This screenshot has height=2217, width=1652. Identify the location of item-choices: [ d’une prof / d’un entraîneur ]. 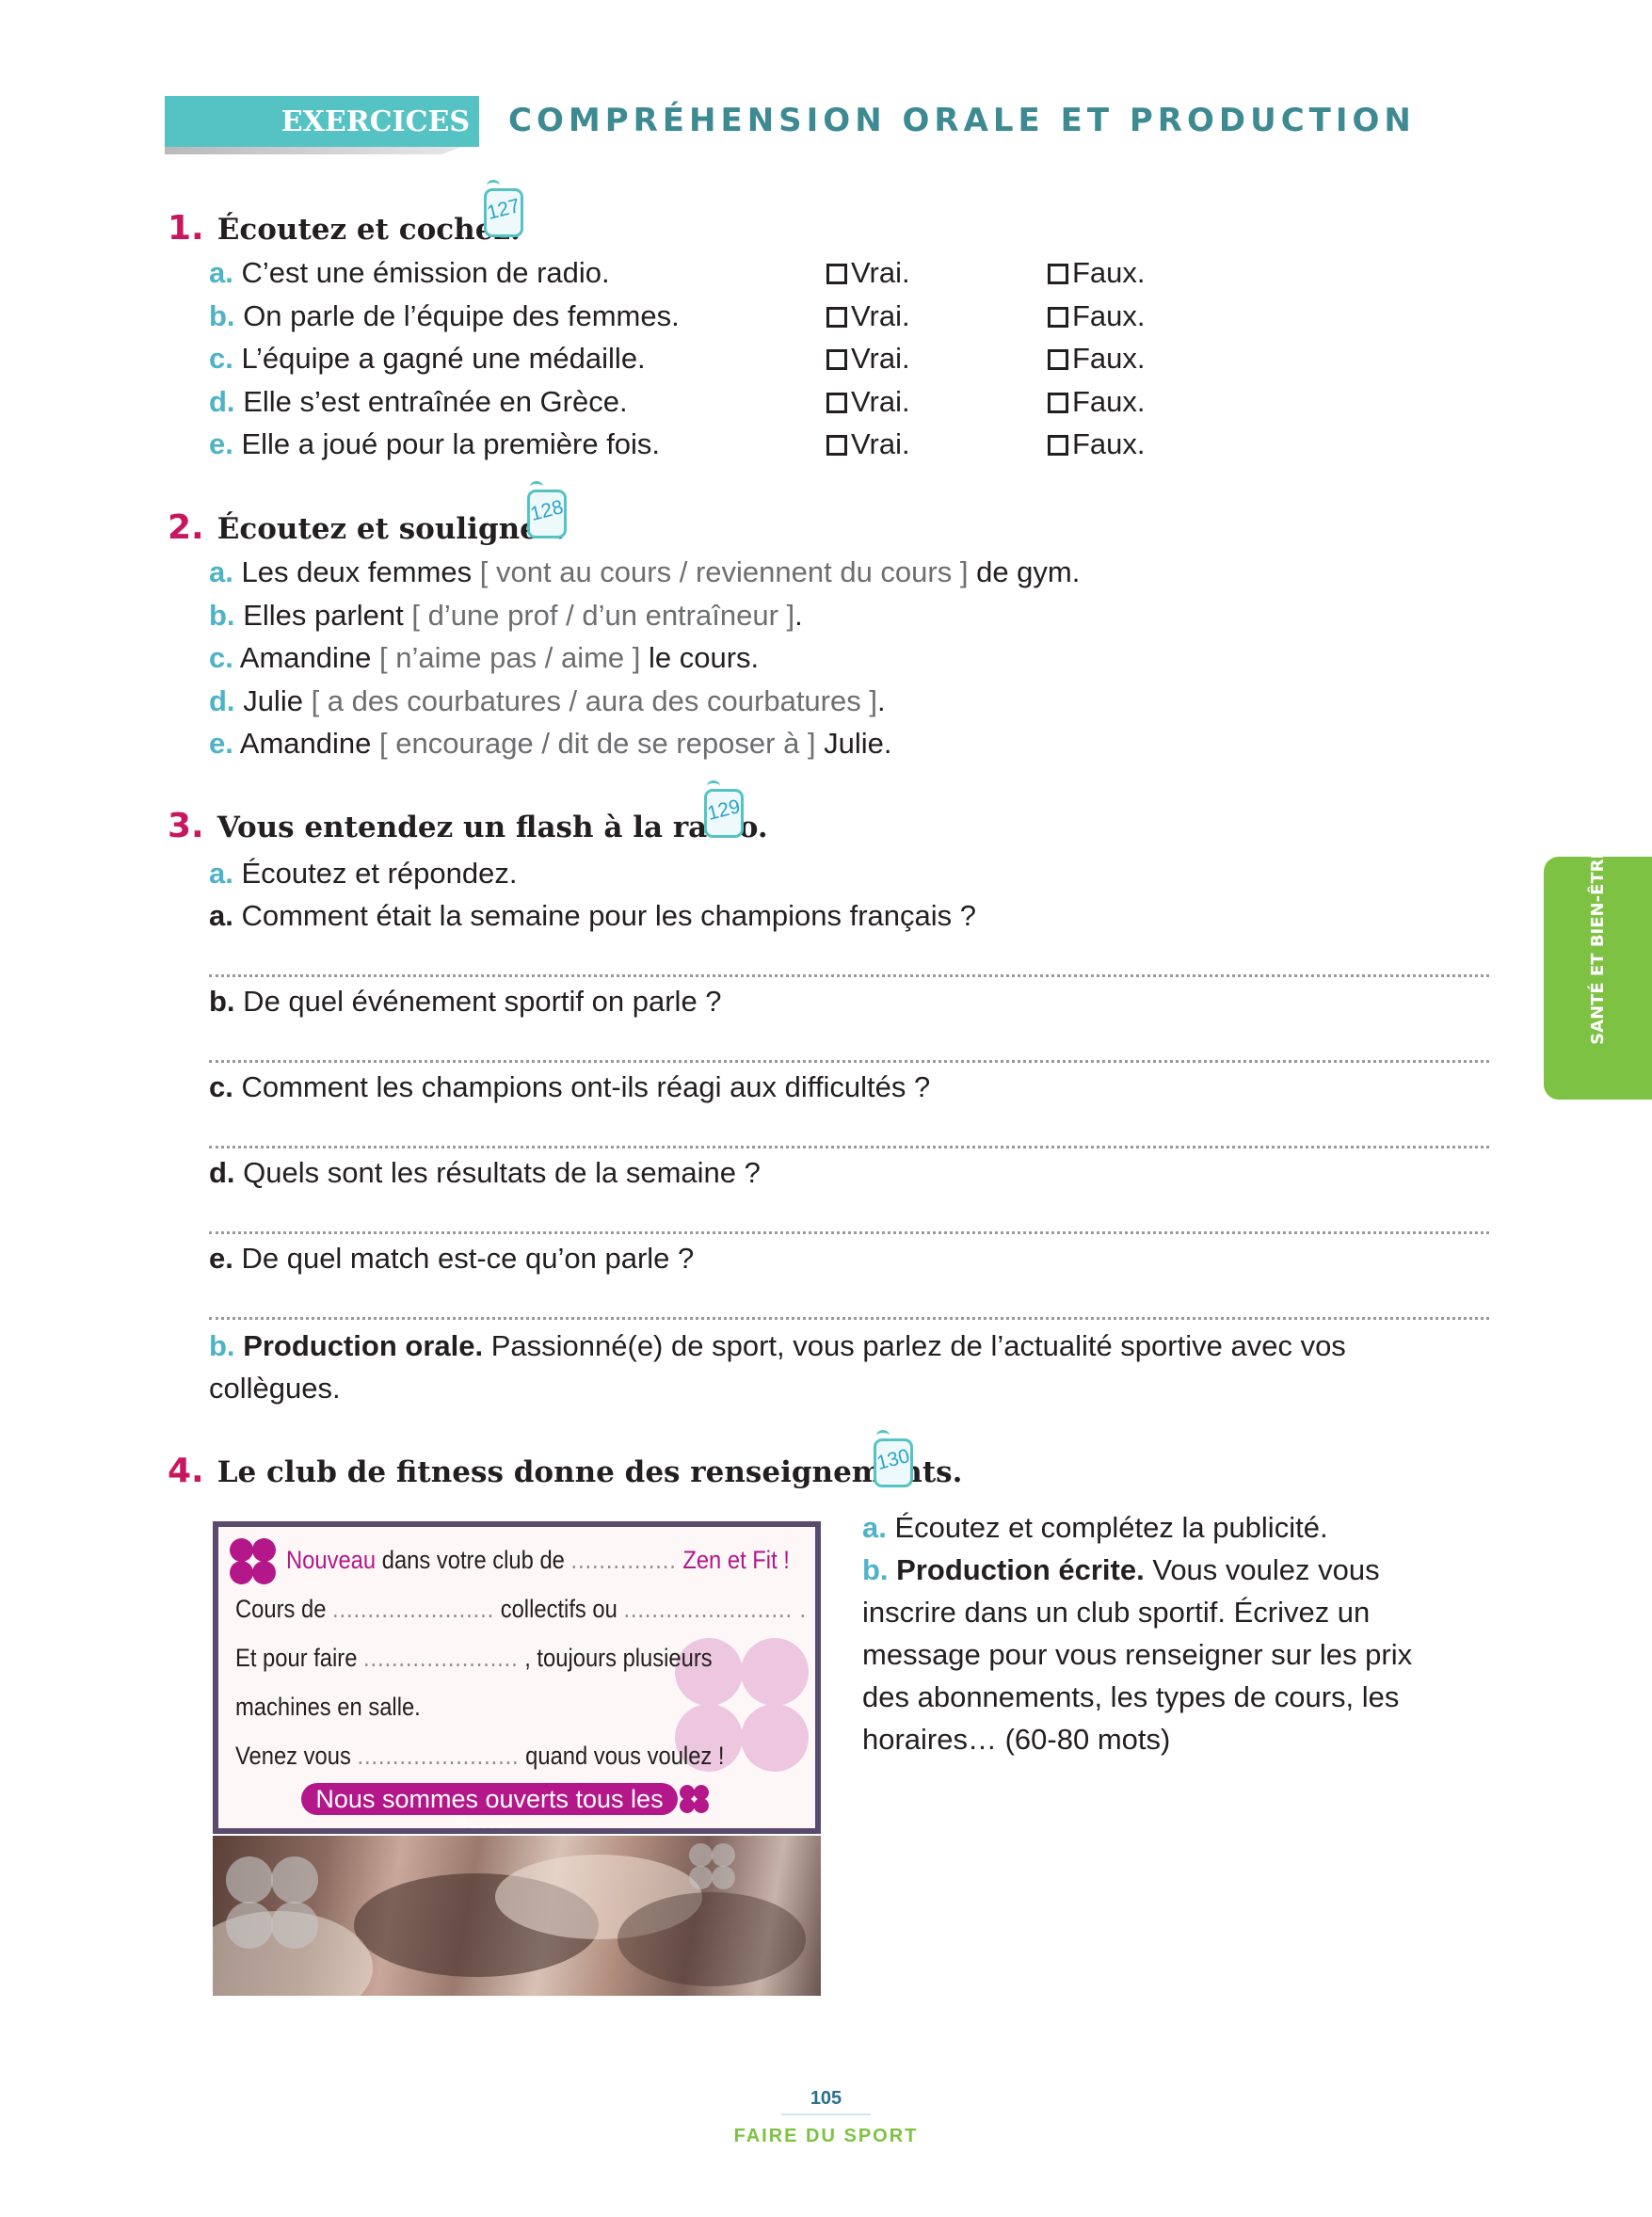
(602, 615).